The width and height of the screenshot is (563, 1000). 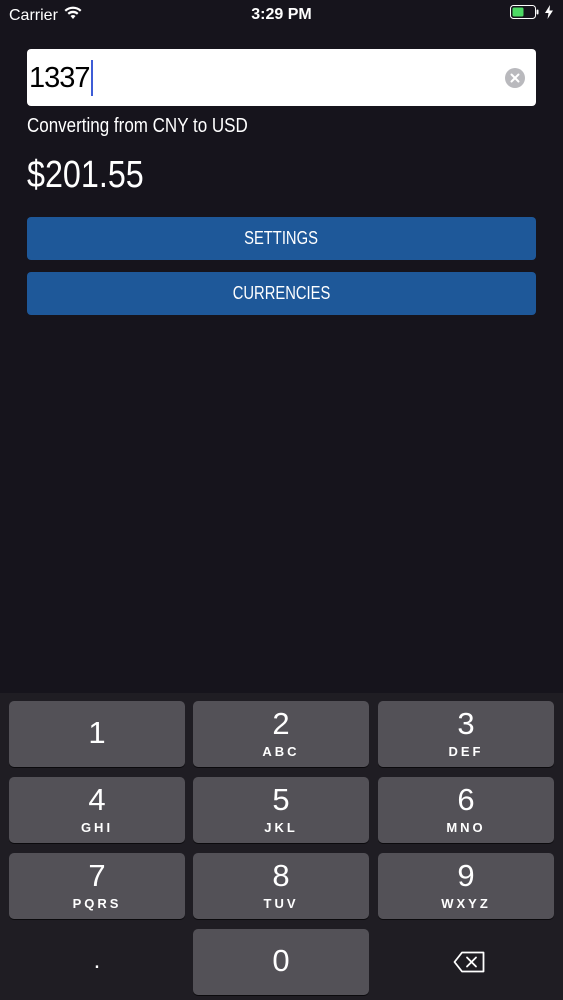 I want to click on charging-icon, so click(x=549, y=14).